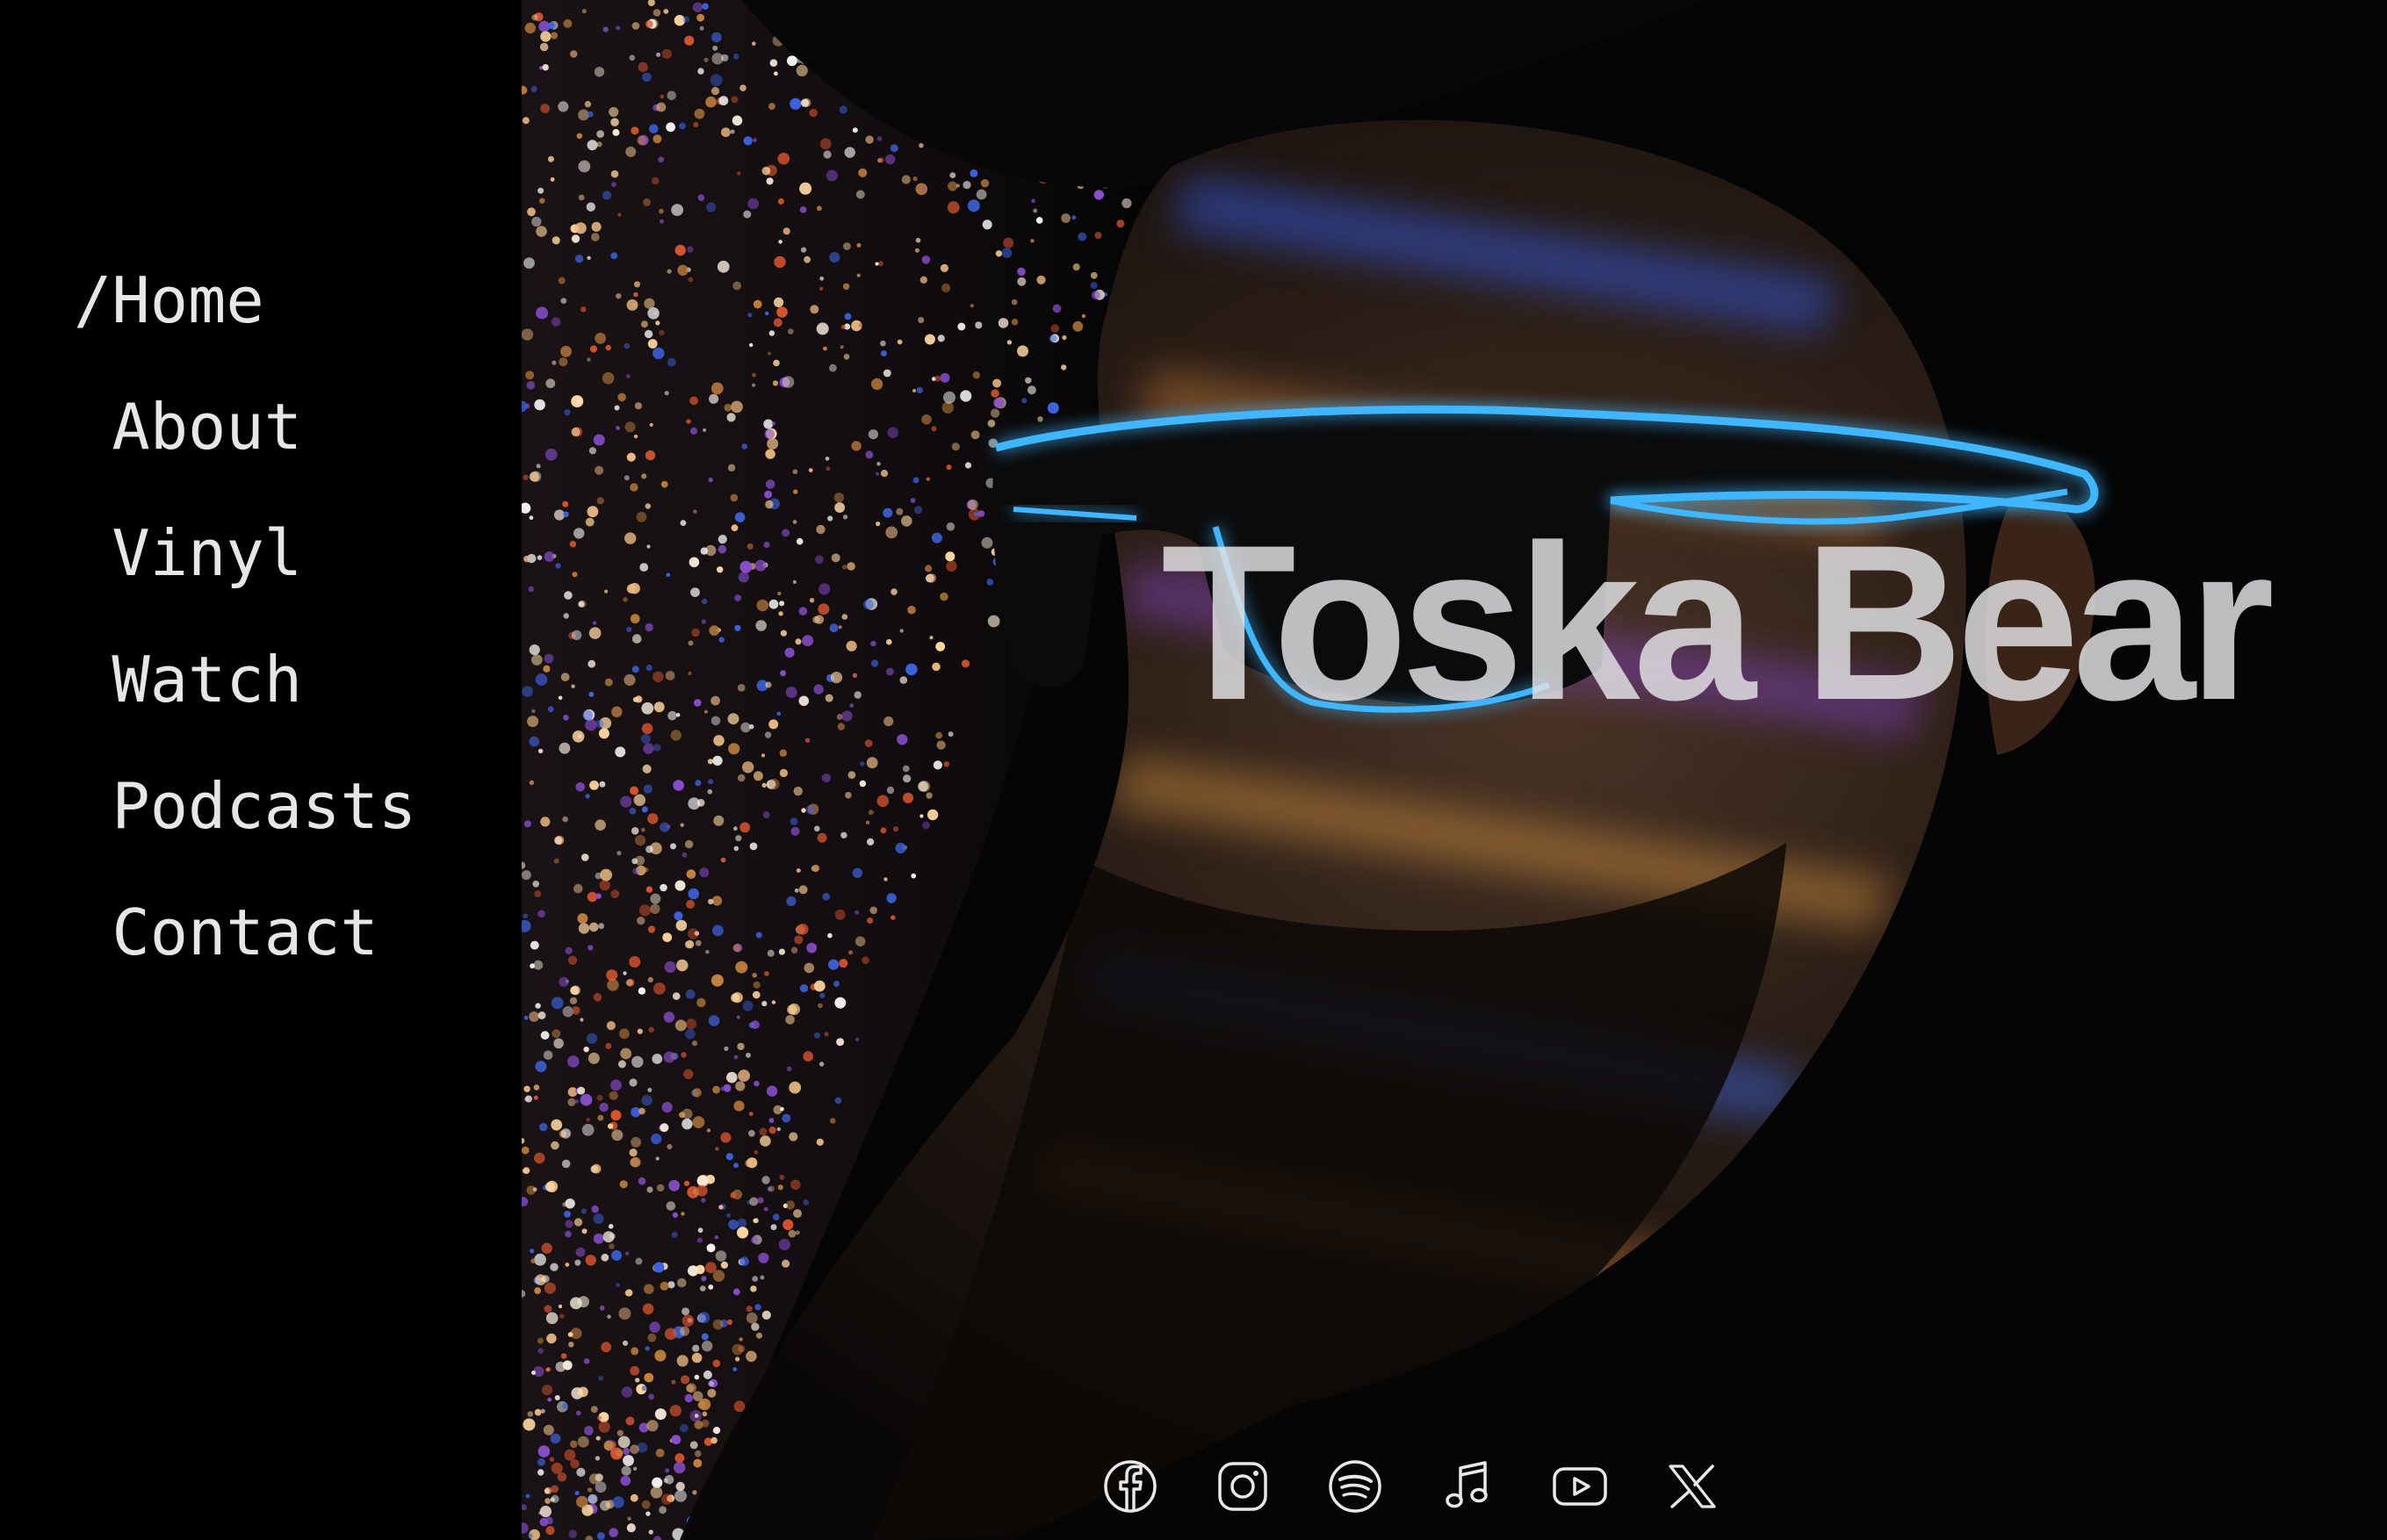 Image resolution: width=2387 pixels, height=1540 pixels. Describe the element at coordinates (1718, 623) in the screenshot. I see `site-title: Toska Bear` at that location.